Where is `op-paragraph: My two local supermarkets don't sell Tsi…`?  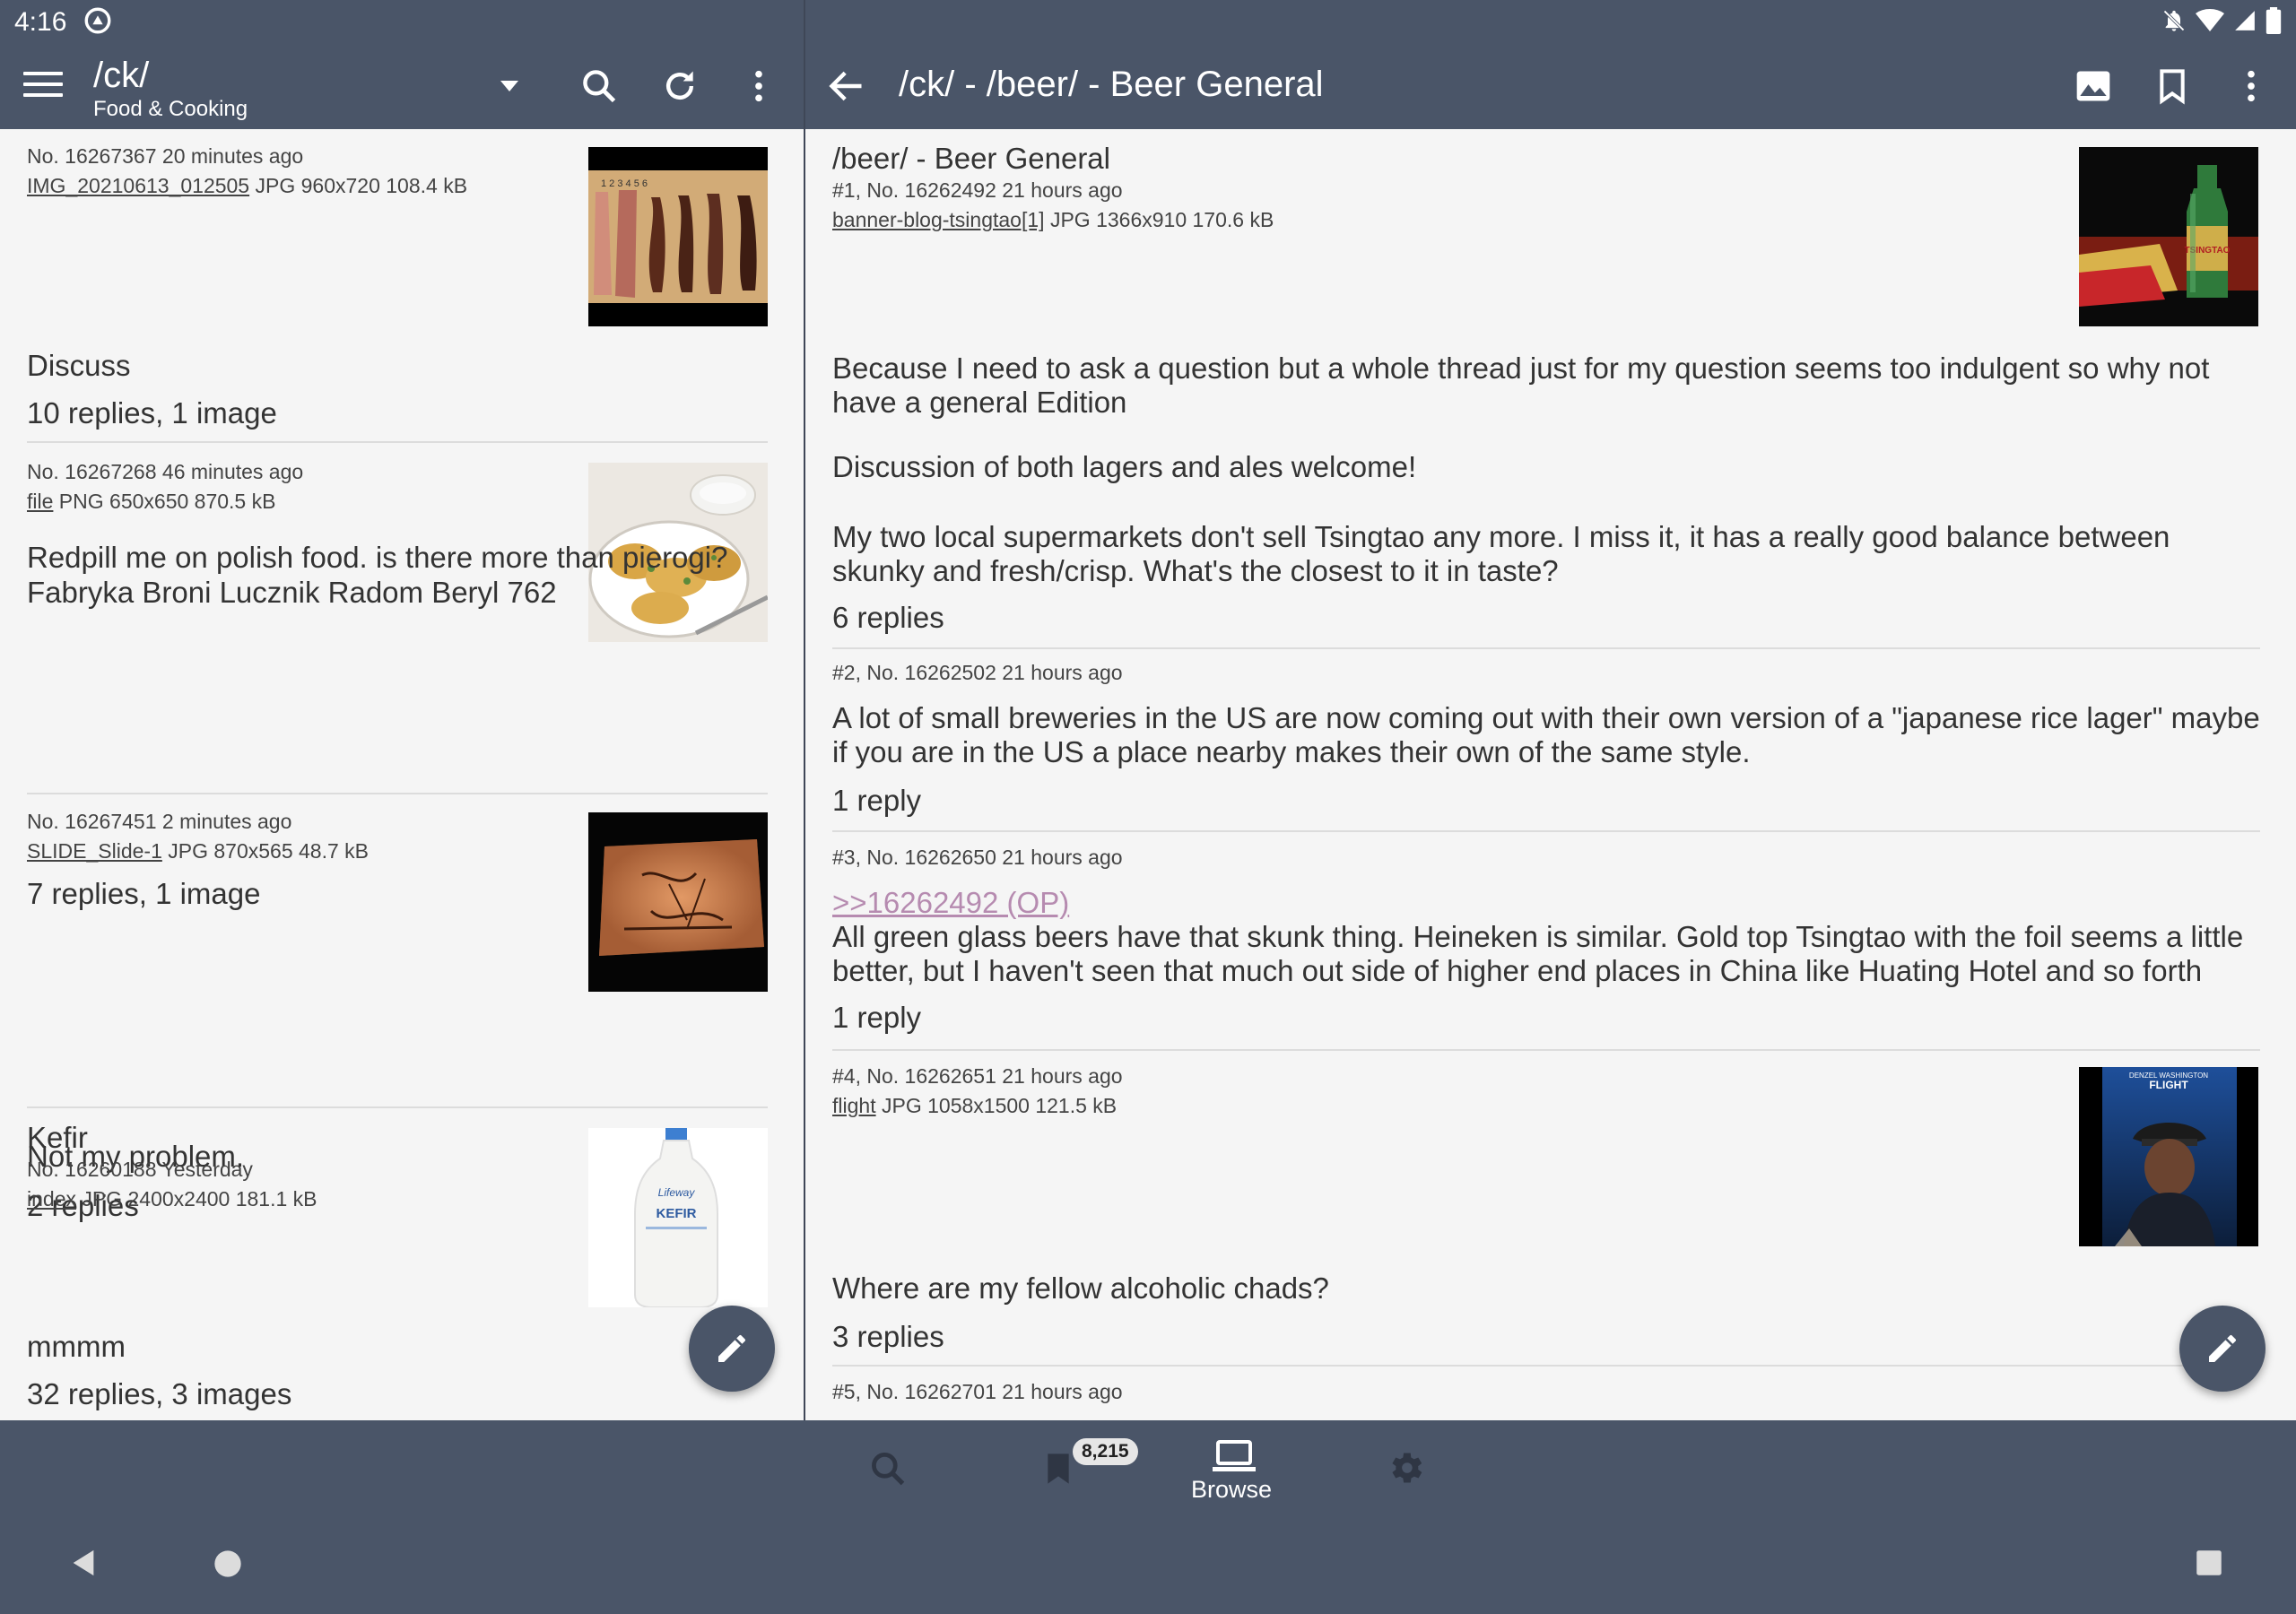 op-paragraph: My two local supermarkets don't sell Tsi… is located at coordinates (1501, 553).